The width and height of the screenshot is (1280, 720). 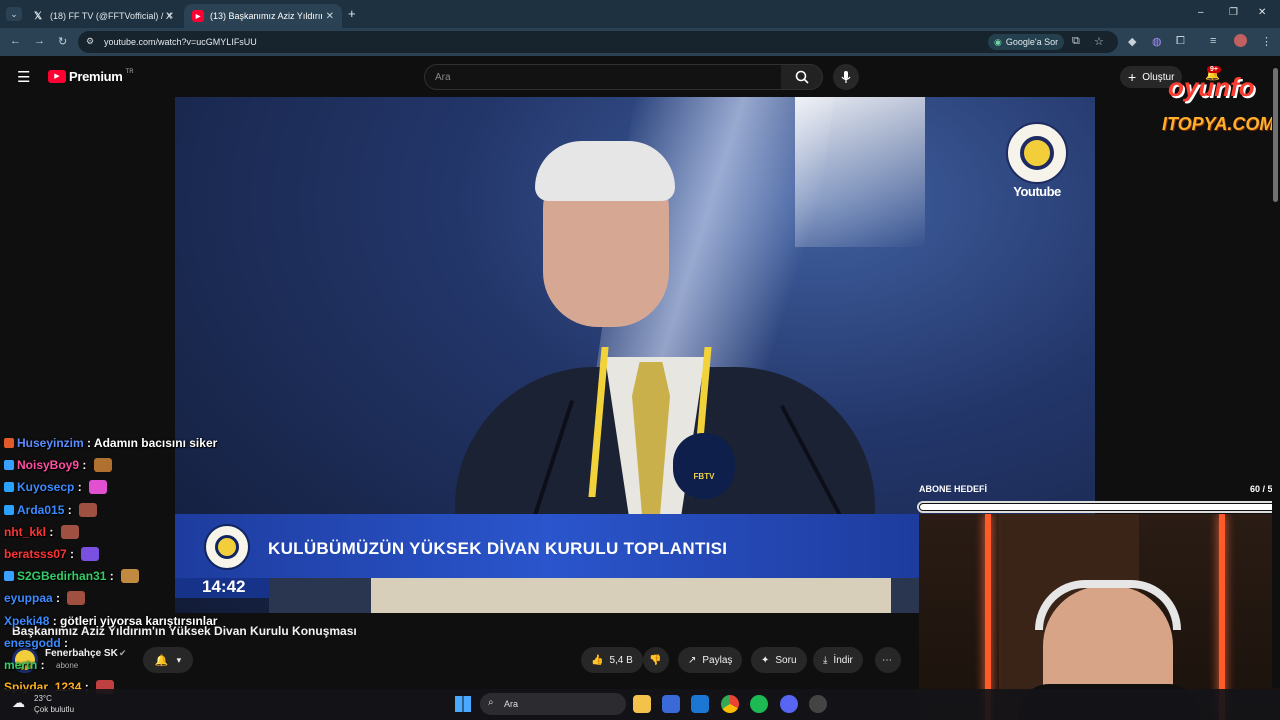 I want to click on youtube-watermark: Youtube, so click(x=1037, y=191).